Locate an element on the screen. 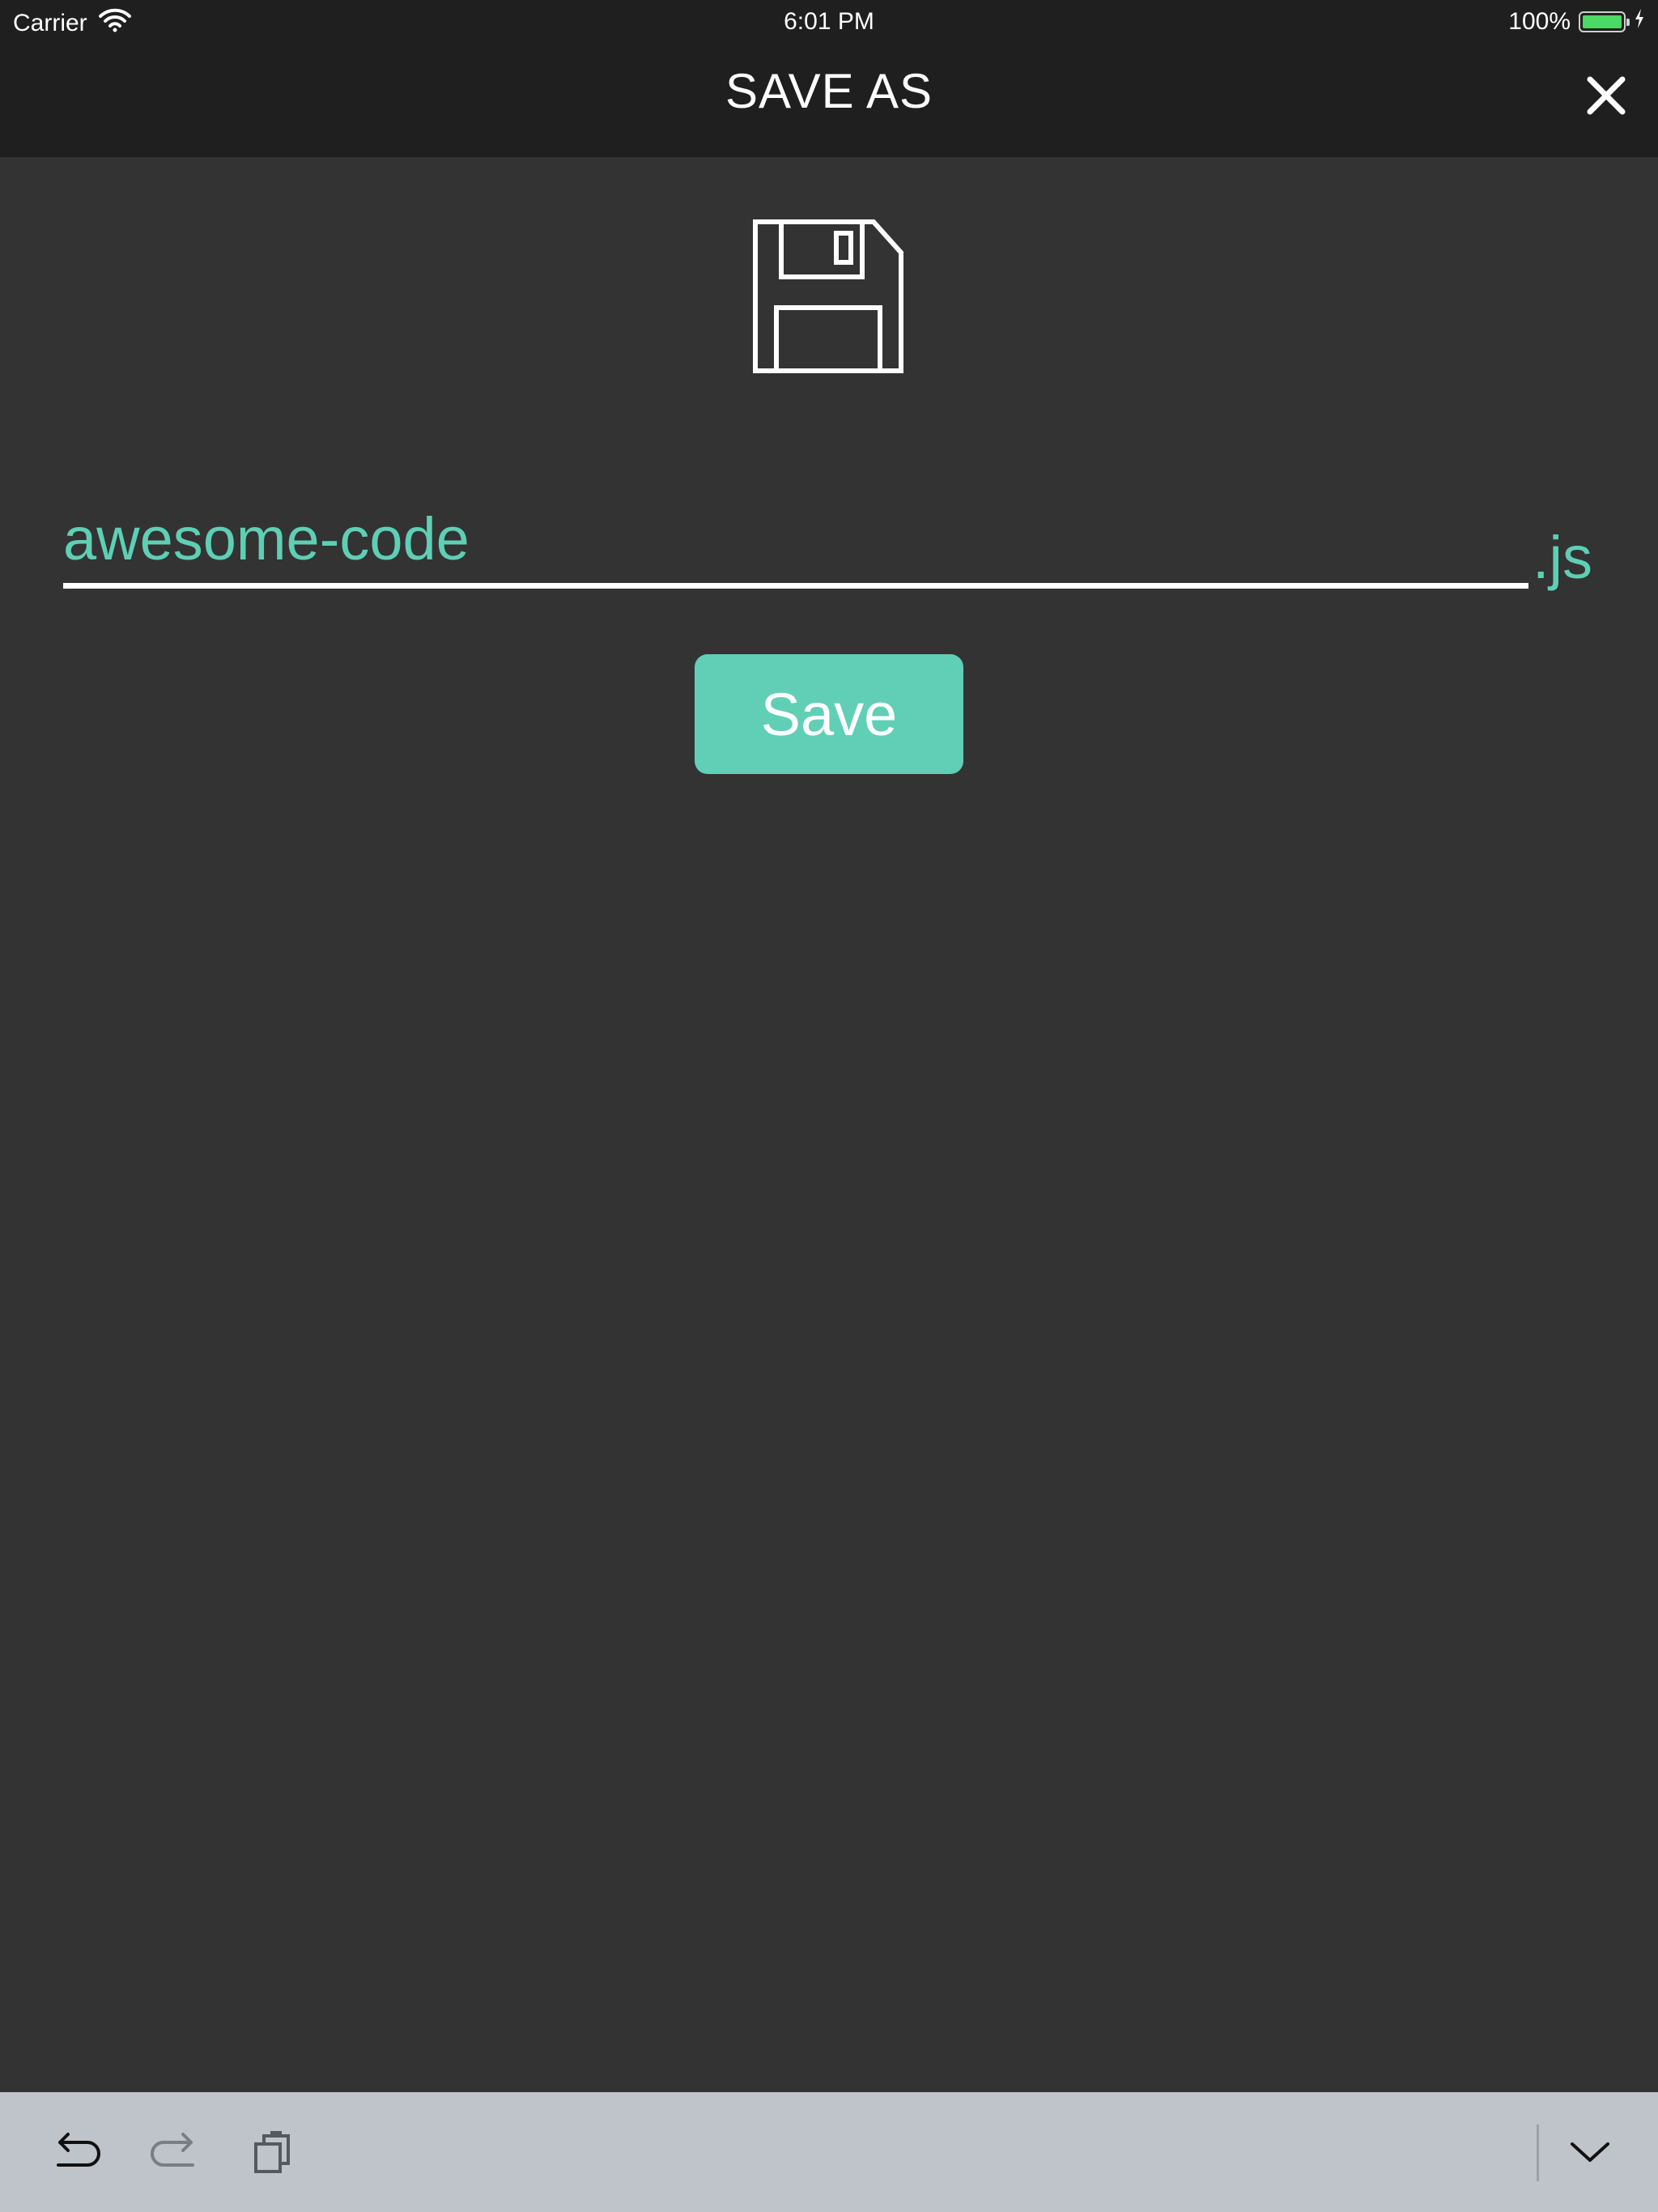  battery-nub is located at coordinates (1628, 22).